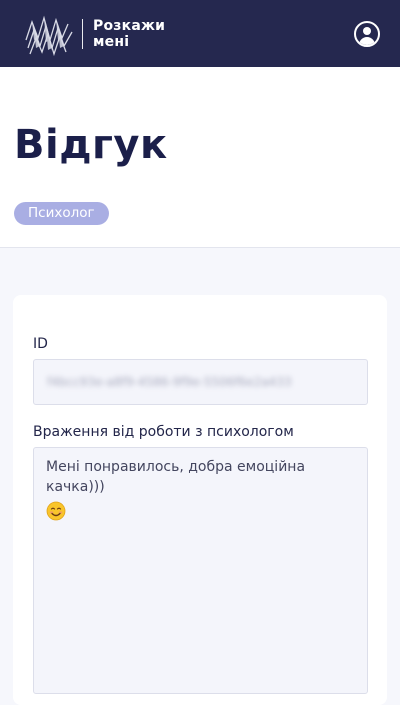 The image size is (400, 705). I want to click on category-badge: Психолог, so click(61, 213).